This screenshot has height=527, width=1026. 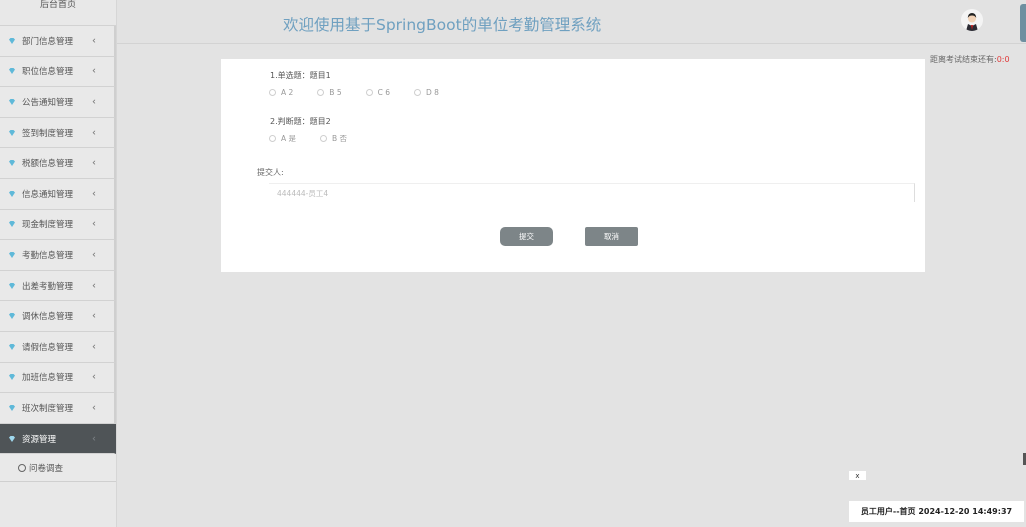 I want to click on sidebar-item-5: 信息通知管理 ‹, so click(x=58, y=194).